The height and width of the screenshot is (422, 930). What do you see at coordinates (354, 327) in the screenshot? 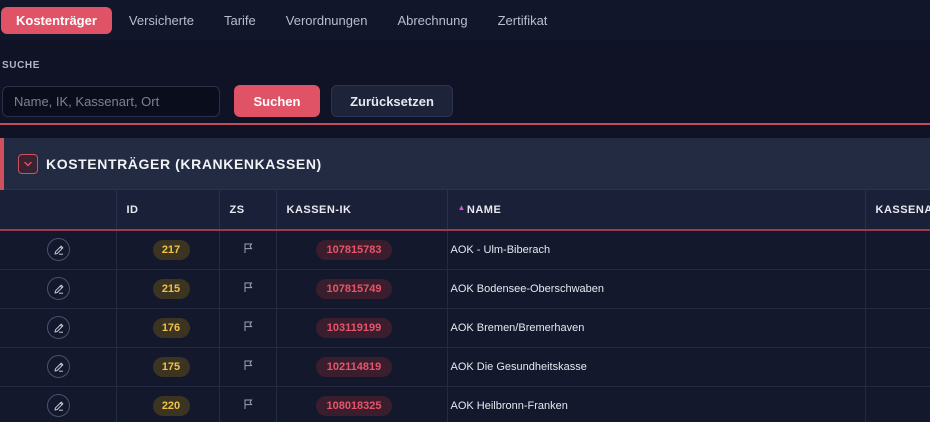
I see `ik-badge: 103119199` at bounding box center [354, 327].